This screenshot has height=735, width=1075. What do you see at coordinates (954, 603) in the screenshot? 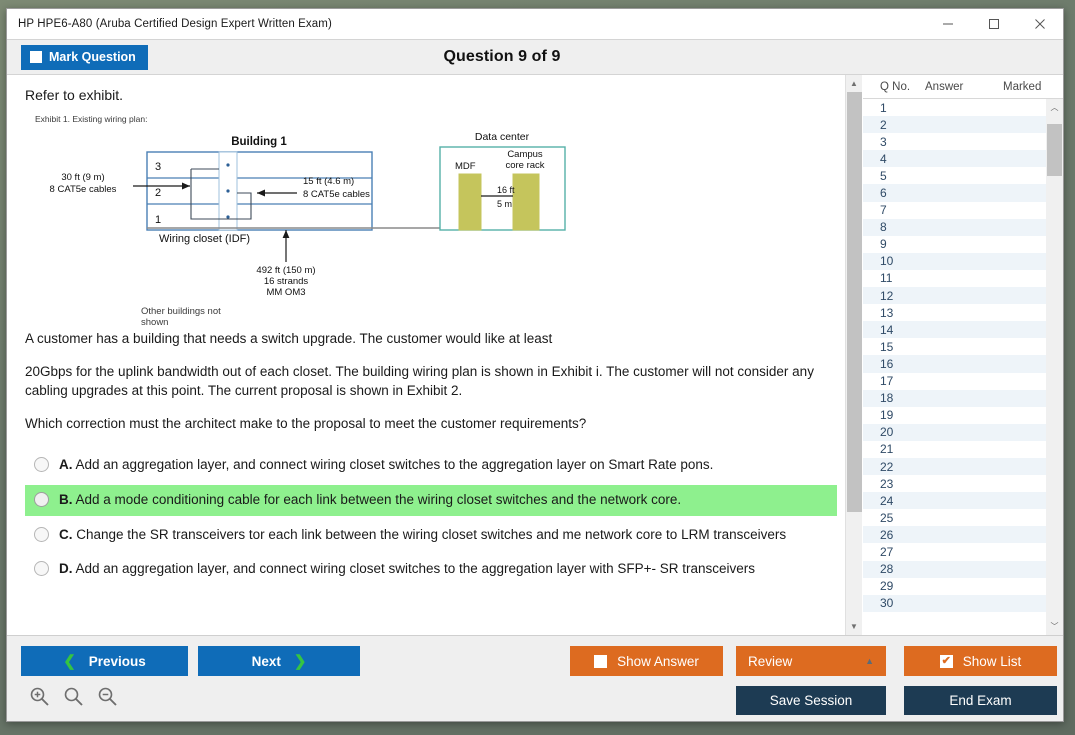
I see `table-row: 30` at bounding box center [954, 603].